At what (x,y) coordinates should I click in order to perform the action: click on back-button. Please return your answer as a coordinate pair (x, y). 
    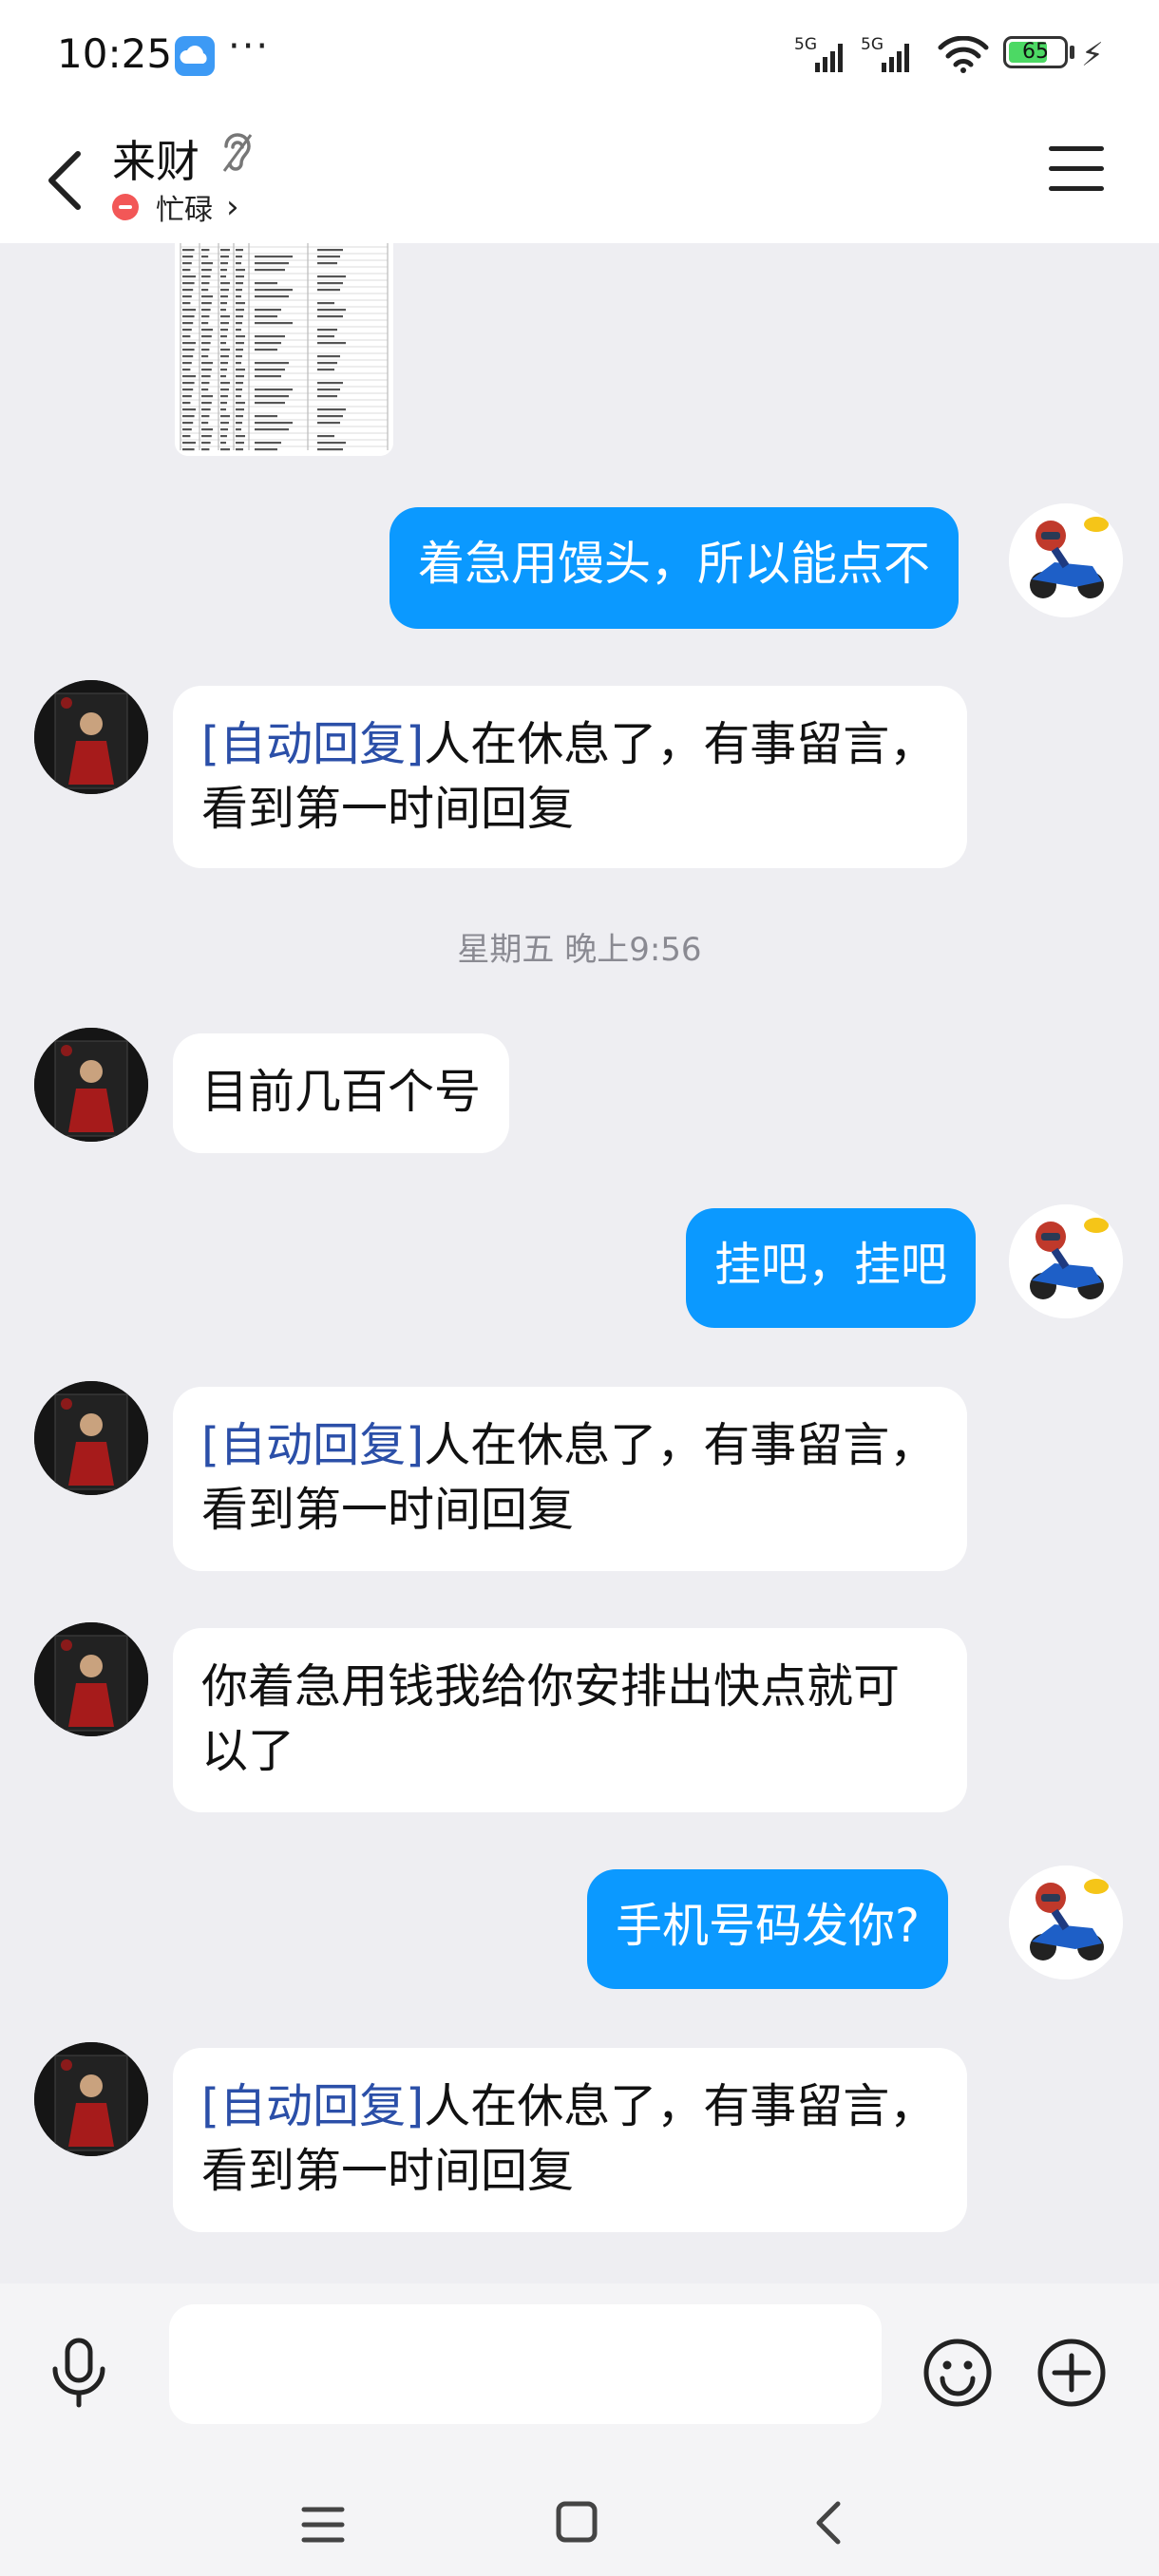
    Looking at the image, I should click on (66, 177).